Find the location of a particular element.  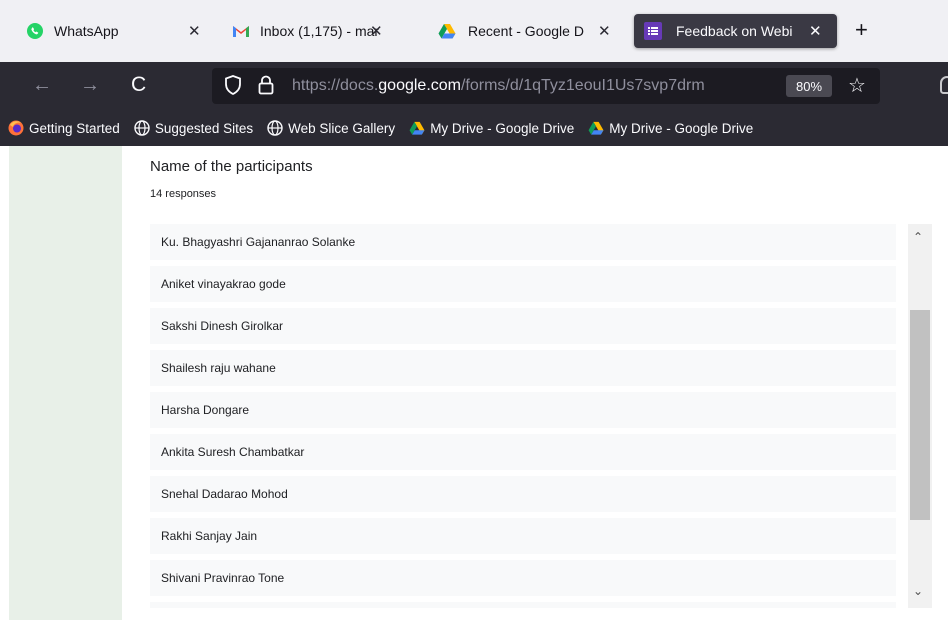

response-row is located at coordinates (523, 605).